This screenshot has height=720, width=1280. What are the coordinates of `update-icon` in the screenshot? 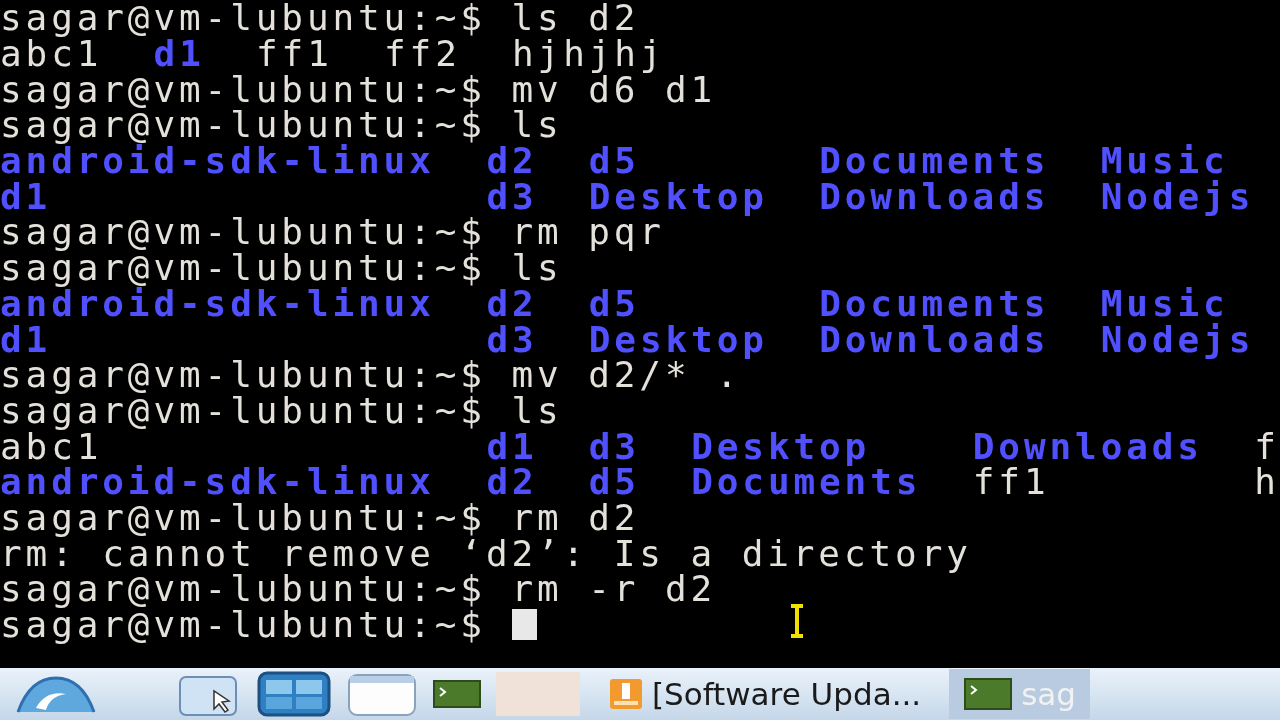 It's located at (626, 694).